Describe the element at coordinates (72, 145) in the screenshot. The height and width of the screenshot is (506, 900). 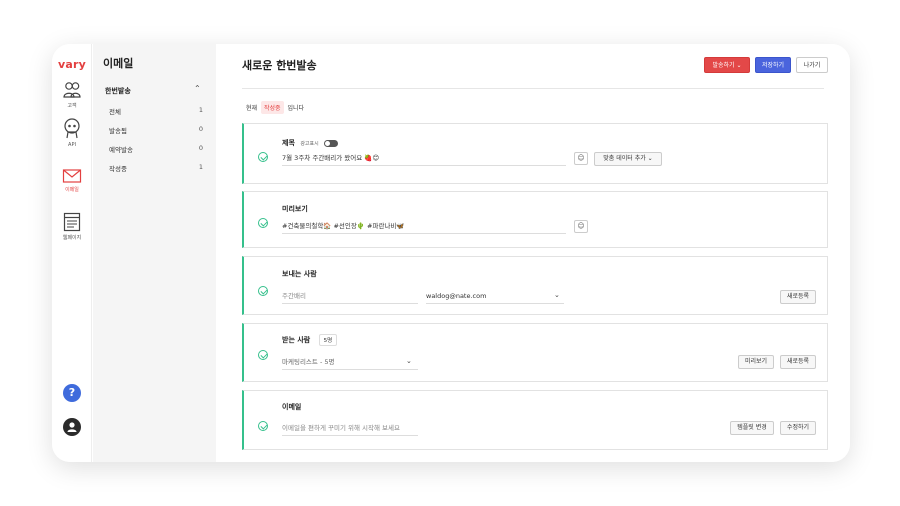
I see `rail-label-api: API` at that location.